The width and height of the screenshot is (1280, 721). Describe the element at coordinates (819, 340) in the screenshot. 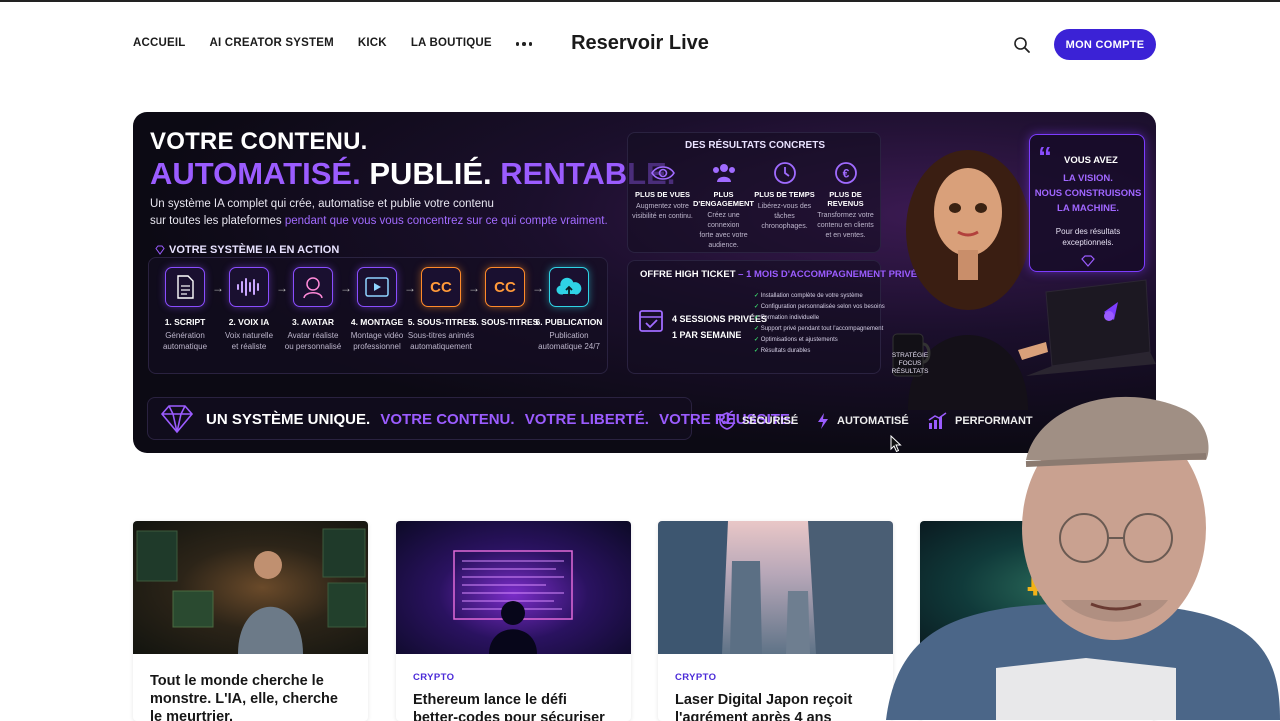

I see `offer-list-item: Optimisations et ajustements` at that location.